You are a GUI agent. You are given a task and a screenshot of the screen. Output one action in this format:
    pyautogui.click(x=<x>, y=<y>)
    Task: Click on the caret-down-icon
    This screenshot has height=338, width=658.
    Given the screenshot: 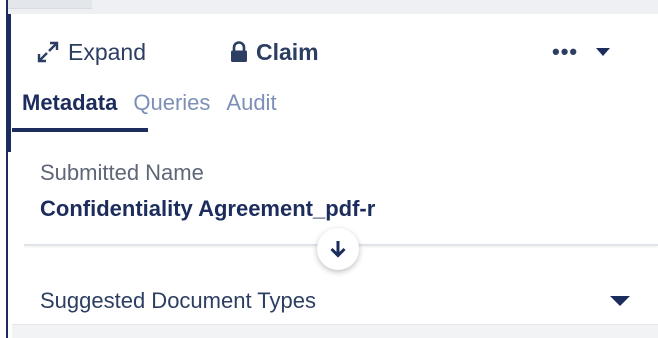 What is the action you would take?
    pyautogui.click(x=620, y=301)
    